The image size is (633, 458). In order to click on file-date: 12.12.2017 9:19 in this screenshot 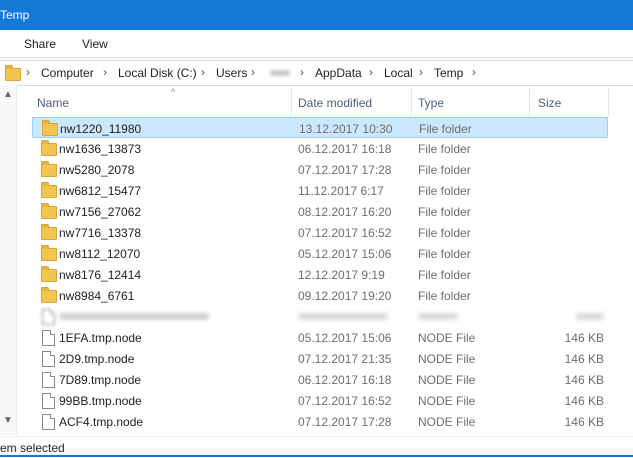, I will do `click(341, 275)`.